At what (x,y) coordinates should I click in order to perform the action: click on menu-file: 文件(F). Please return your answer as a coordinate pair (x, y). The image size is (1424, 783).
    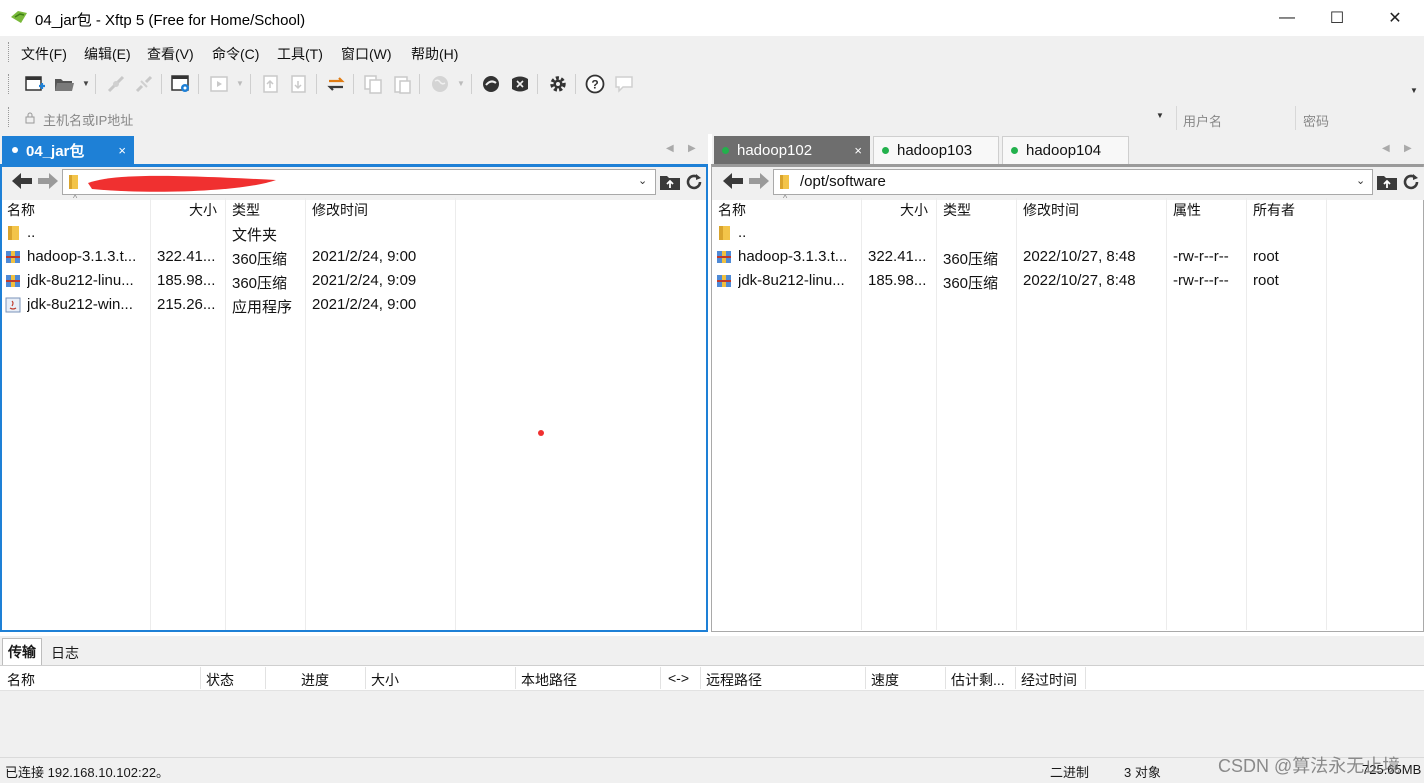
    Looking at the image, I should click on (44, 54).